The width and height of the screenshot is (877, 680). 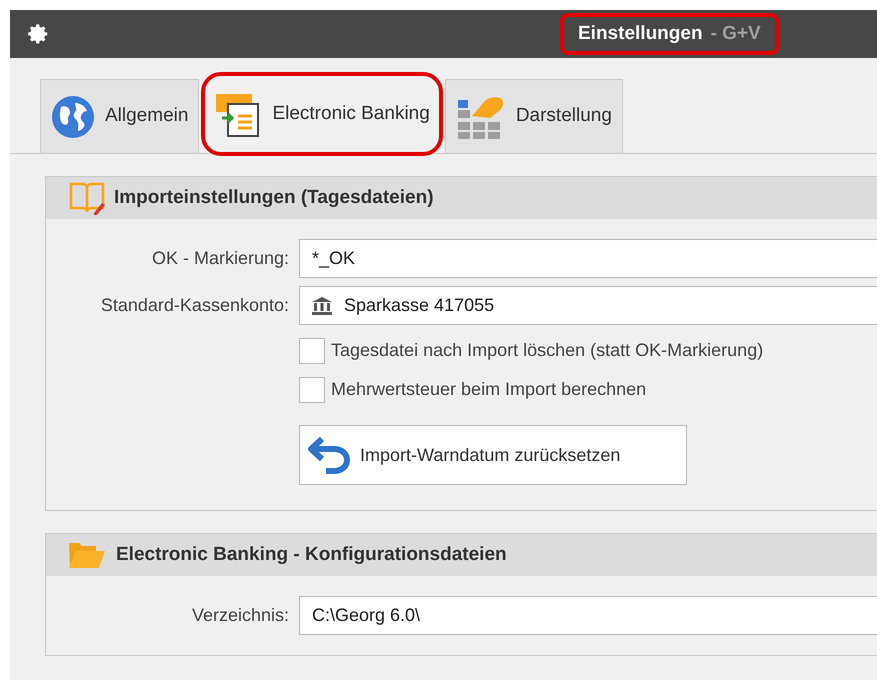 I want to click on input-field: Sparkasse 417055, so click(x=588, y=305).